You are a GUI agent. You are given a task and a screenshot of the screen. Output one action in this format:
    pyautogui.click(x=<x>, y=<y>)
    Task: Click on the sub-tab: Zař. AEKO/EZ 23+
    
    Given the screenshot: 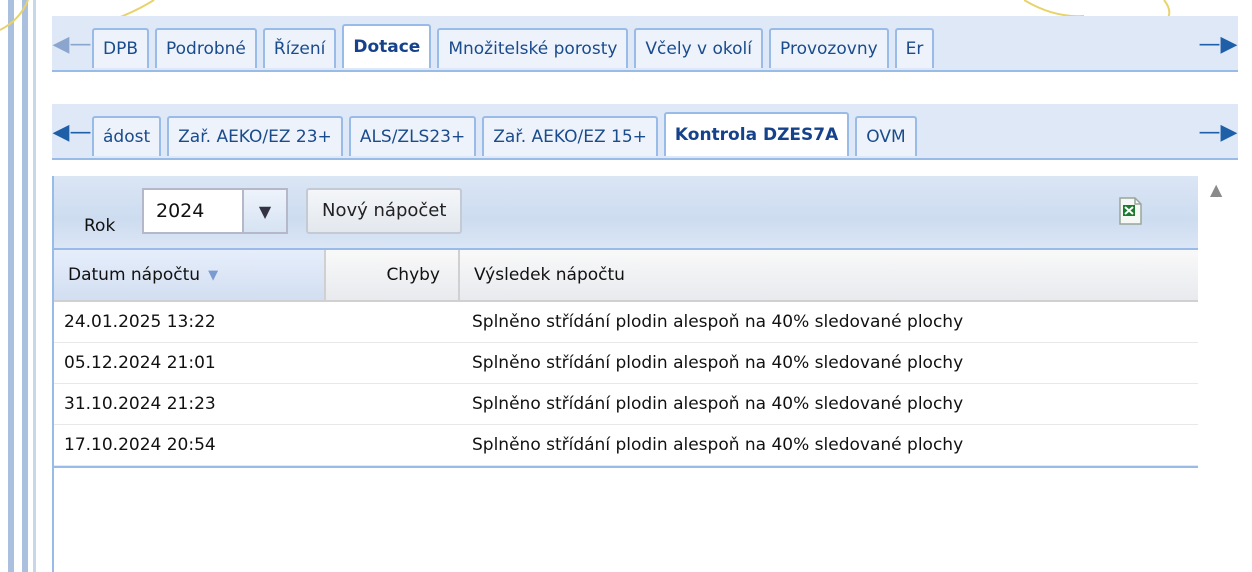 What is the action you would take?
    pyautogui.click(x=255, y=136)
    